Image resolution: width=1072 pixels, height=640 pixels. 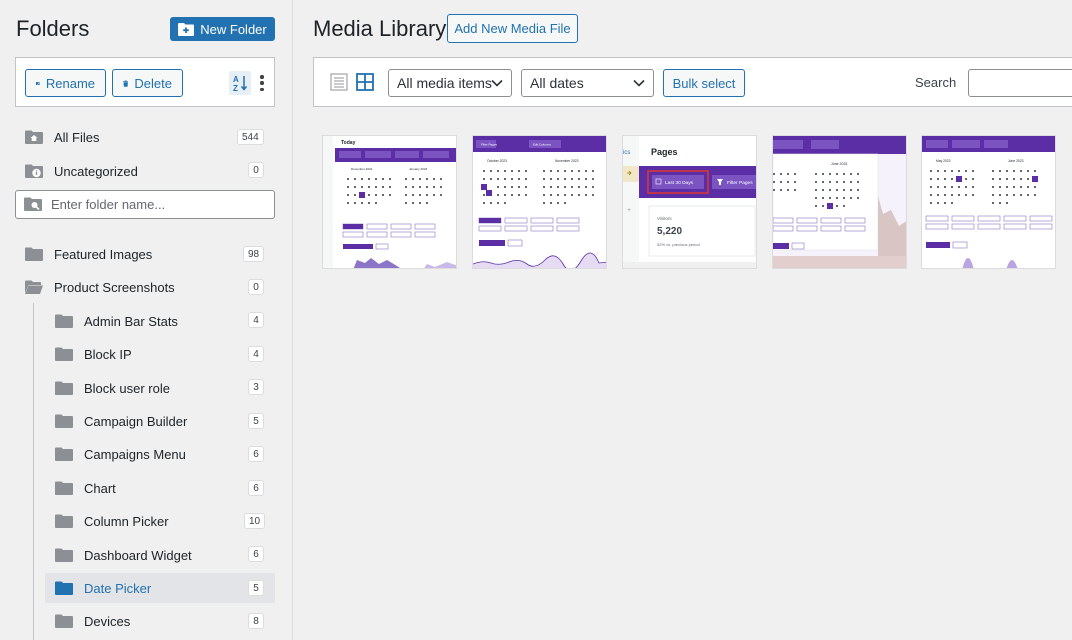 What do you see at coordinates (839, 164) in the screenshot?
I see `thumb-month-text: June 2023` at bounding box center [839, 164].